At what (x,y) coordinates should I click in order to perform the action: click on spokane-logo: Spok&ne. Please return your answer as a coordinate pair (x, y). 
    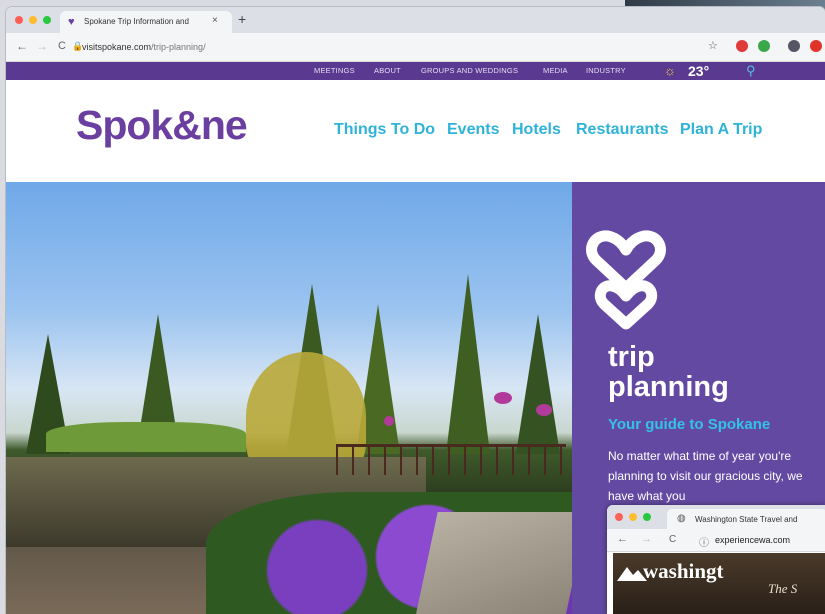
    Looking at the image, I should click on (162, 125).